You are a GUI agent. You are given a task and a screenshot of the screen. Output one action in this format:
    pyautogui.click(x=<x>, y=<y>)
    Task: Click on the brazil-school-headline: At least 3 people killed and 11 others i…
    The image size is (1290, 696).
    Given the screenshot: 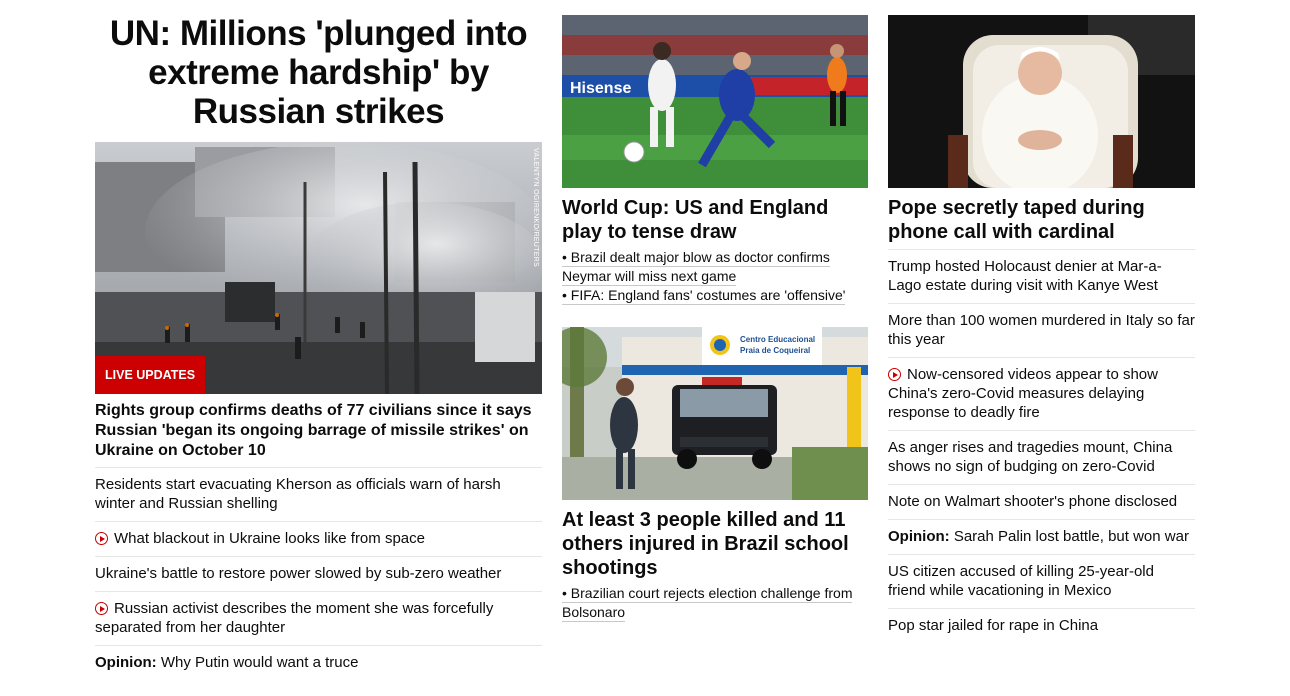 What is the action you would take?
    pyautogui.click(x=715, y=544)
    